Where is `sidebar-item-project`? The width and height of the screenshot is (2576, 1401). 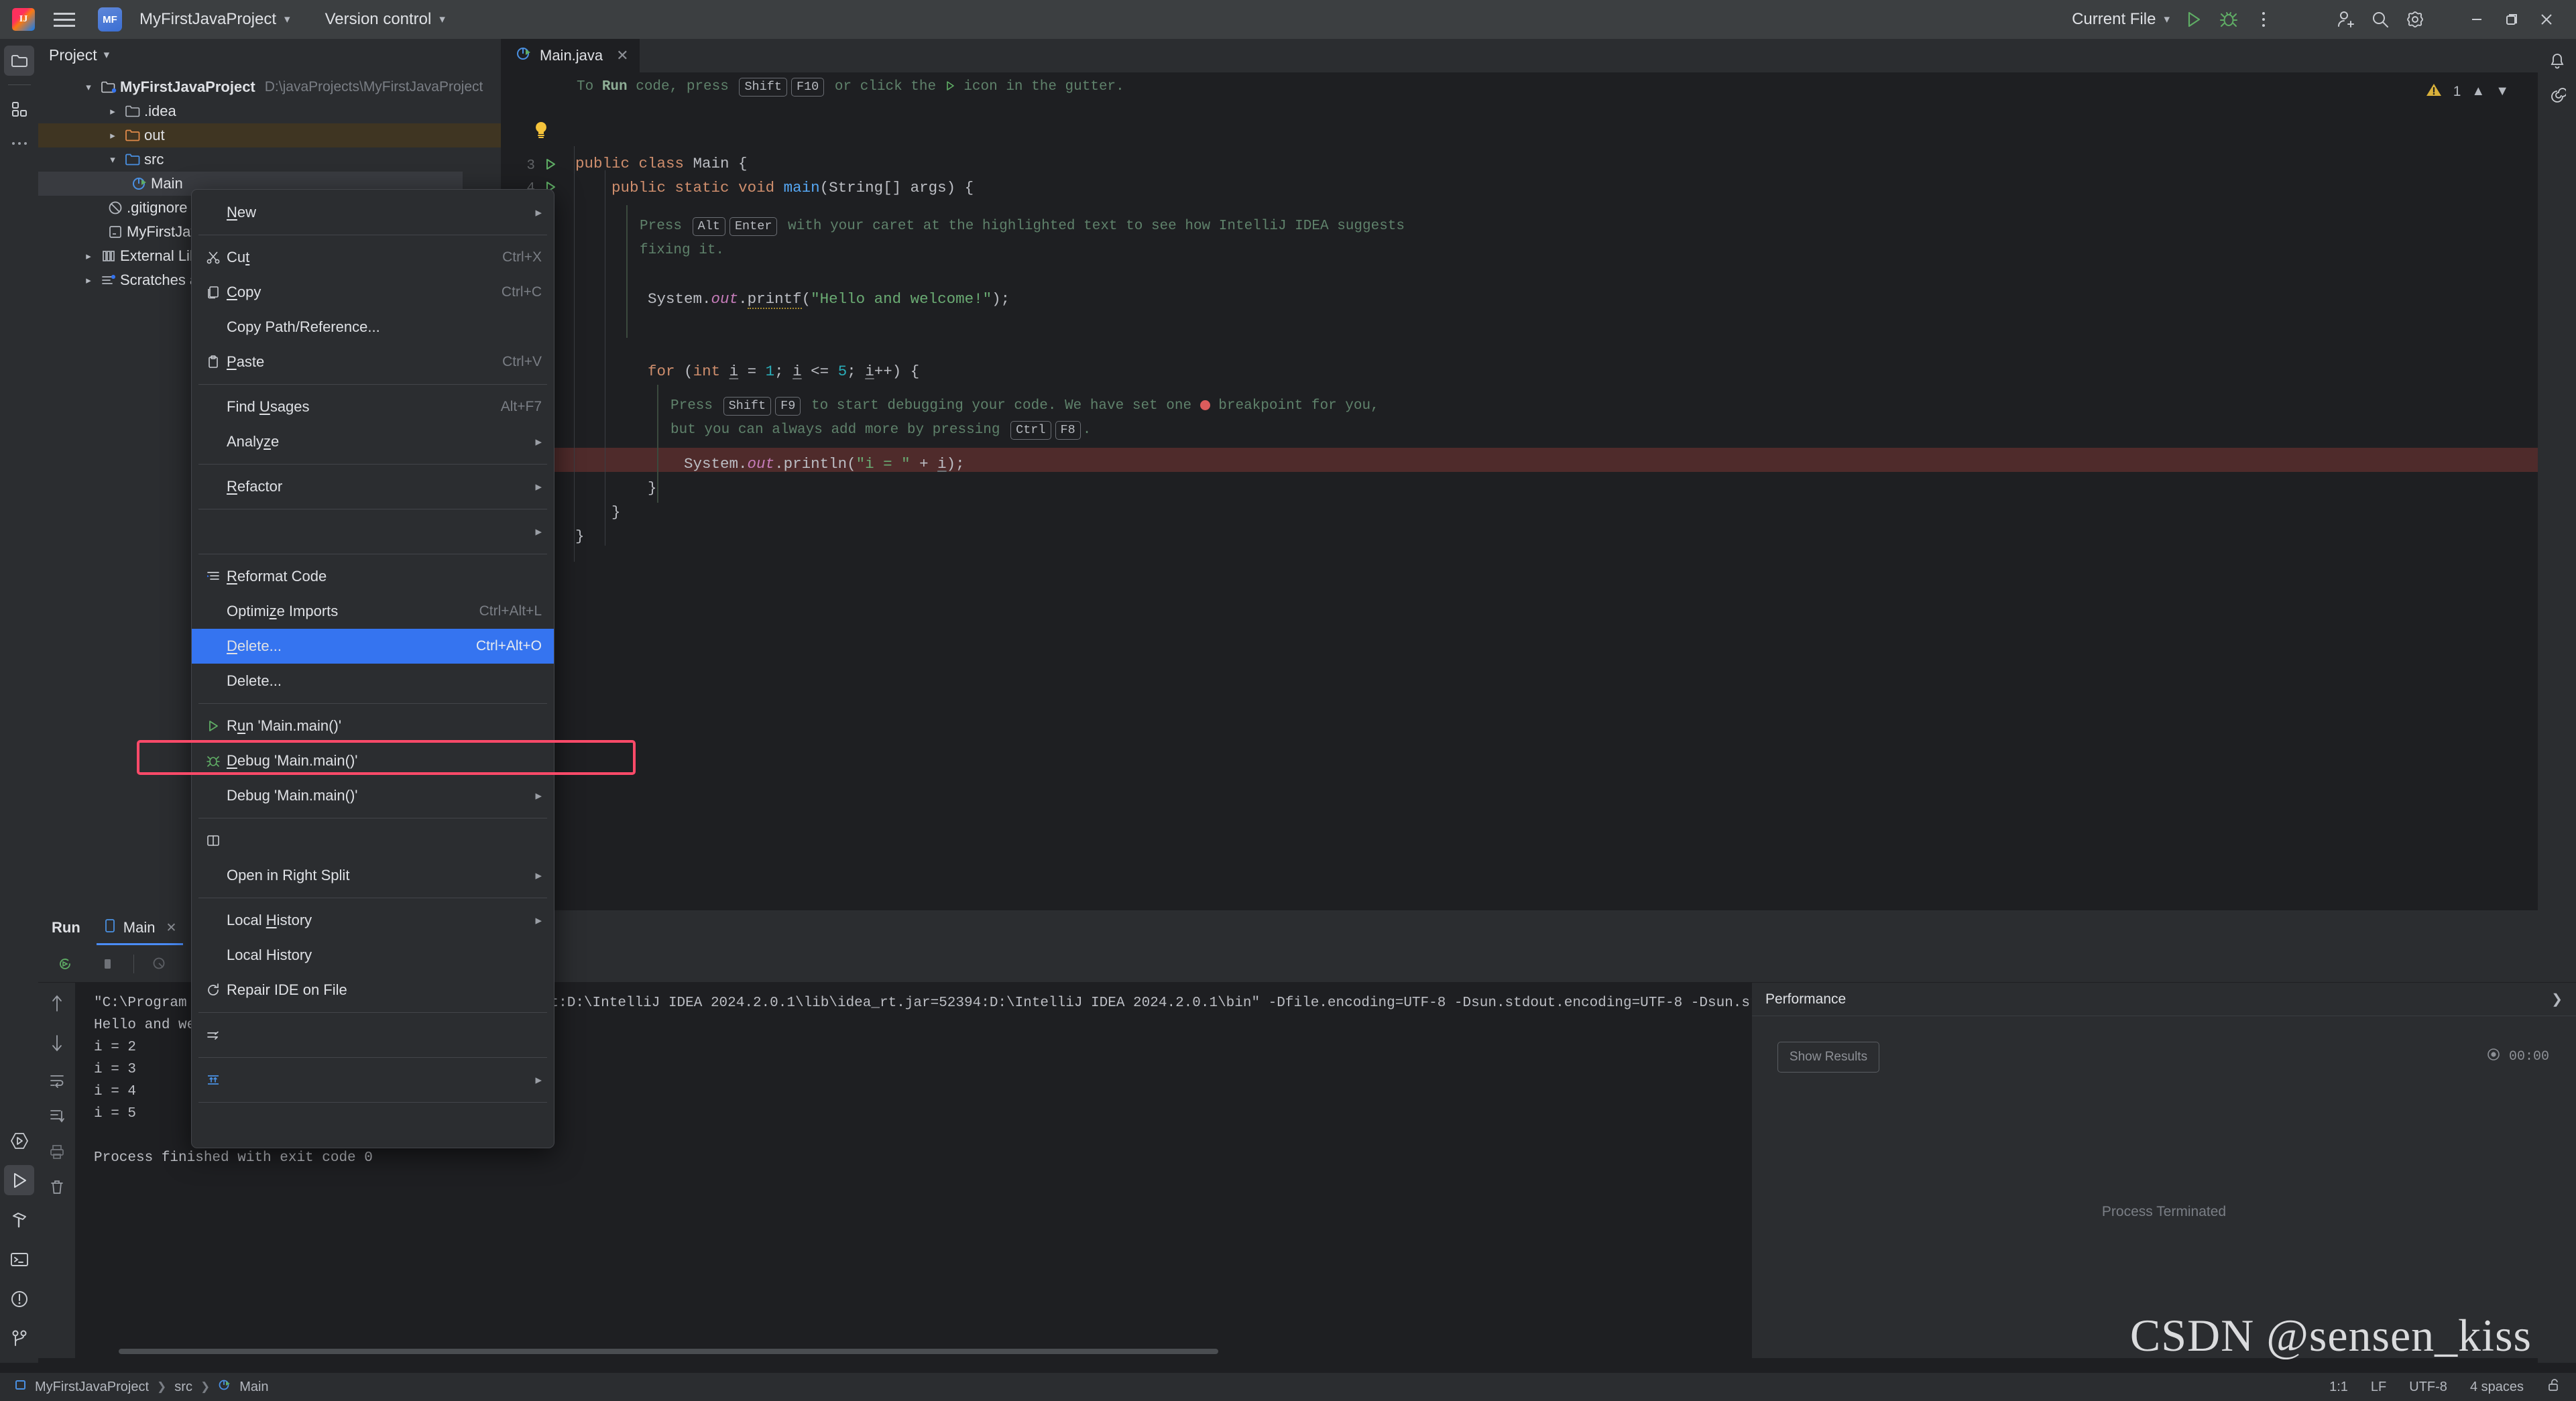
sidebar-item-project is located at coordinates (19, 61).